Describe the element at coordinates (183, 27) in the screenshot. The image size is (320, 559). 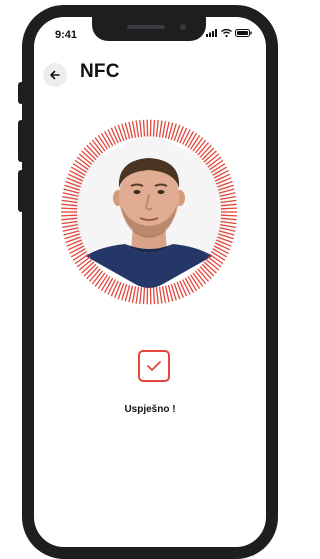
I see `front-camera` at that location.